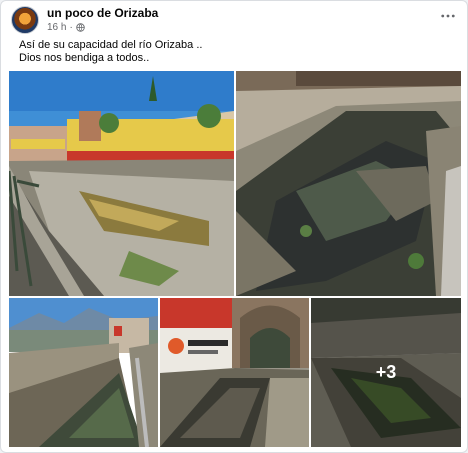 This screenshot has height=453, width=468. Describe the element at coordinates (102, 27) in the screenshot. I see `post-subline: 16 h ·` at that location.